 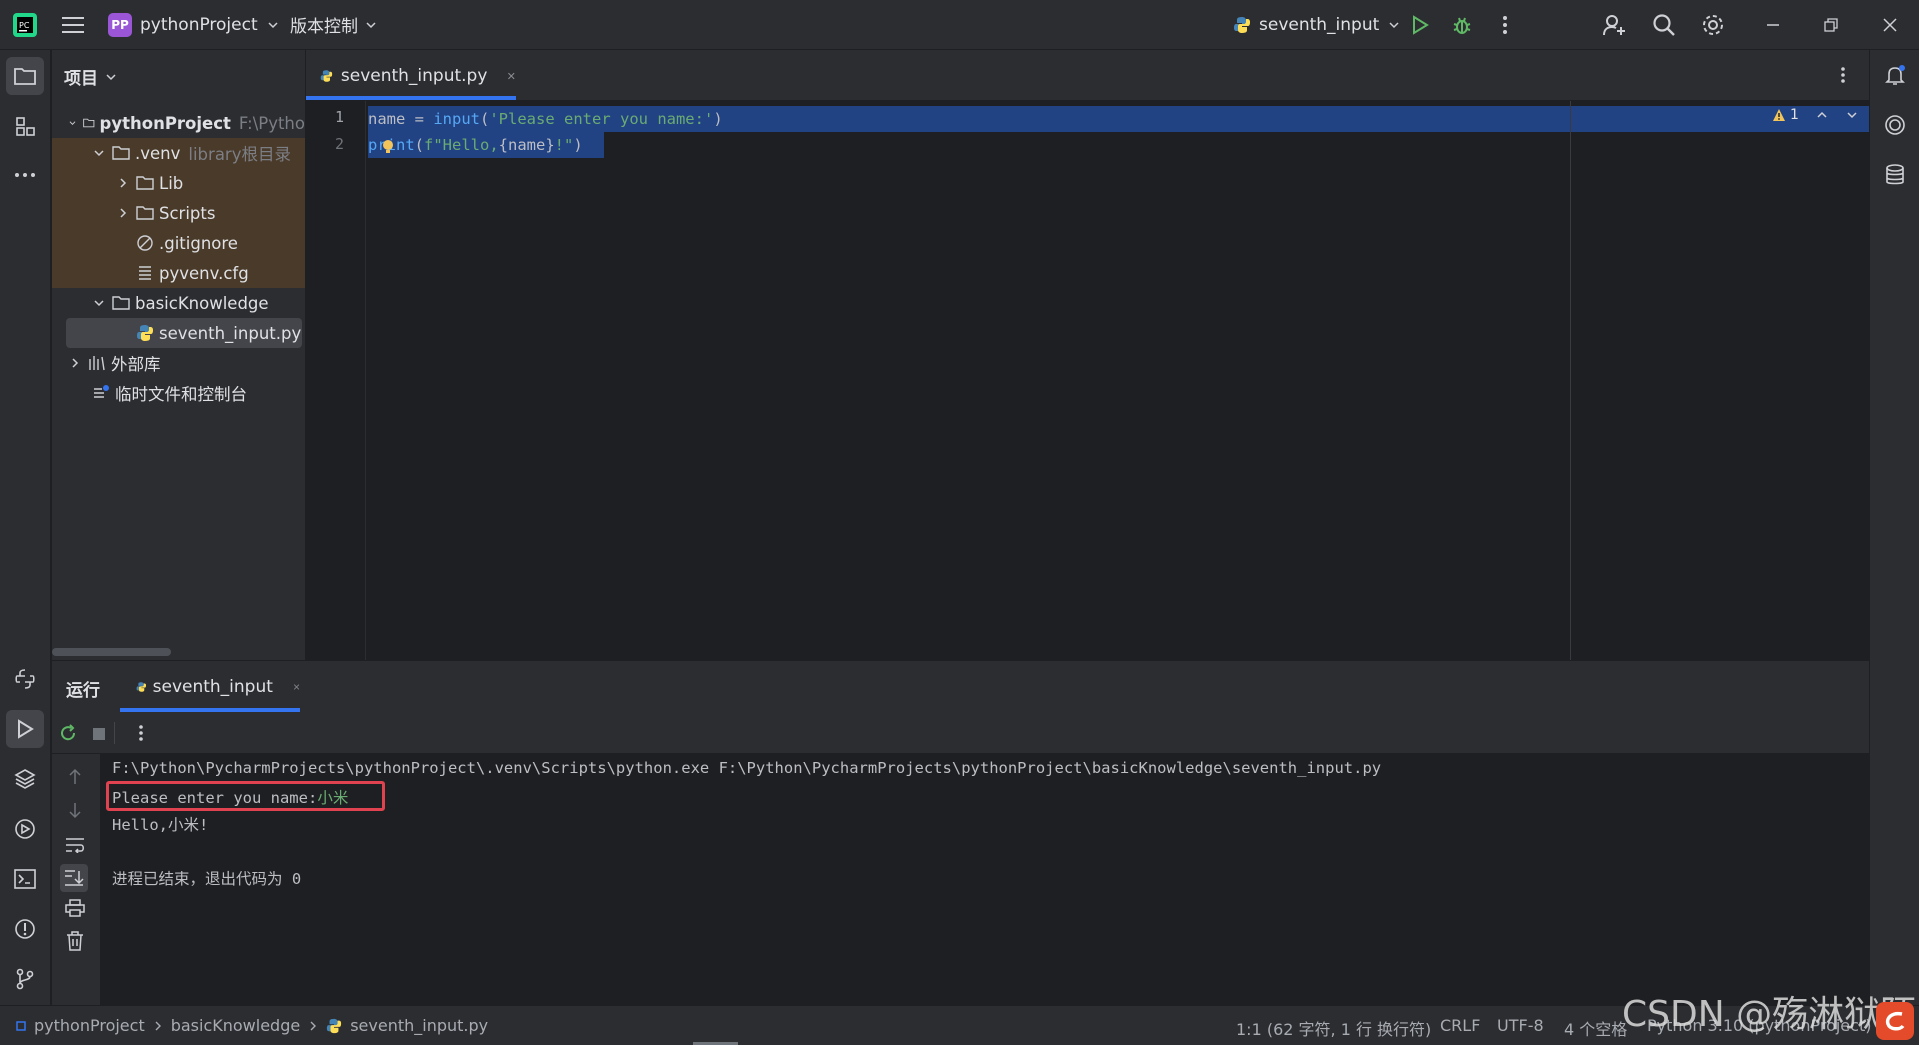 I want to click on line-separator: CRLF, so click(x=1460, y=1025).